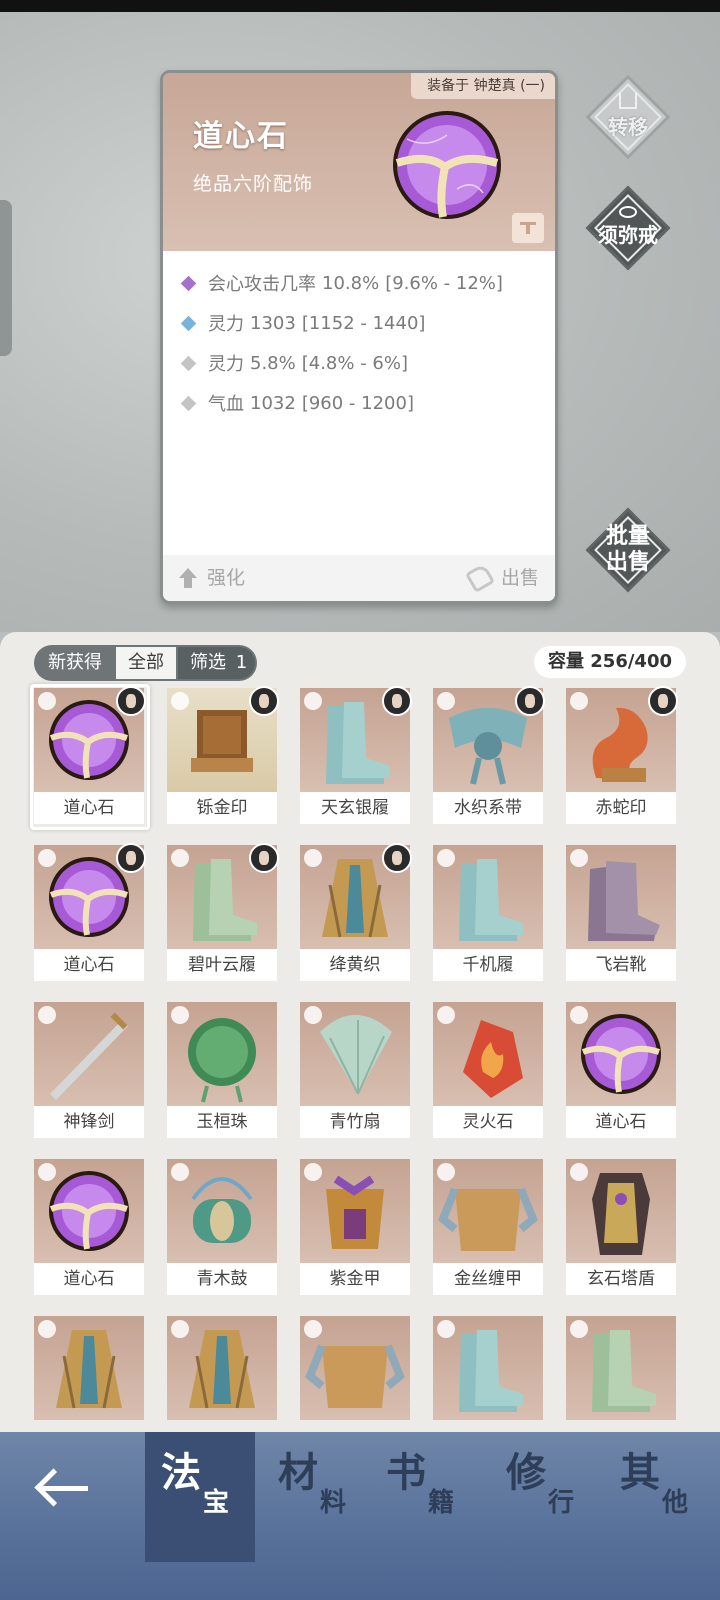  I want to click on item-name-label: 玄石塔盾, so click(621, 1279).